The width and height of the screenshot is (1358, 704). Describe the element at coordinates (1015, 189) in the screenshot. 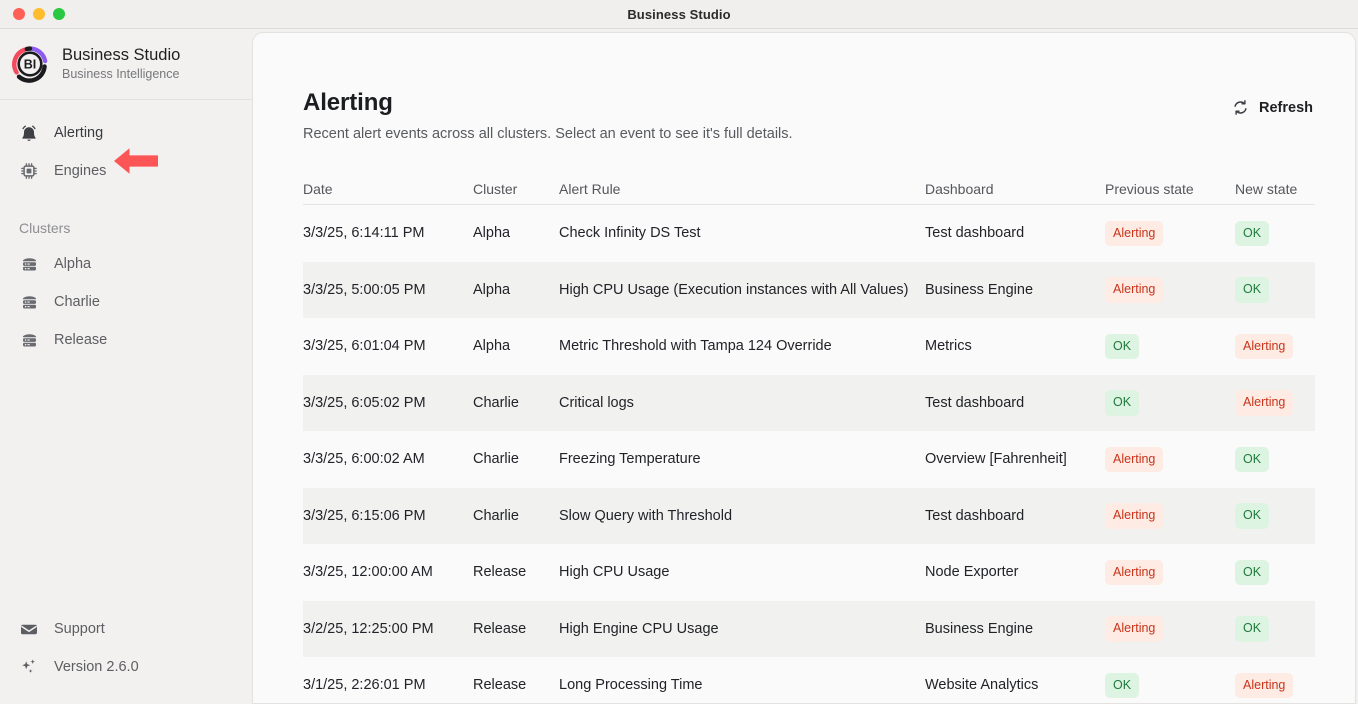

I see `column-header-dashboard: Dashboard` at that location.